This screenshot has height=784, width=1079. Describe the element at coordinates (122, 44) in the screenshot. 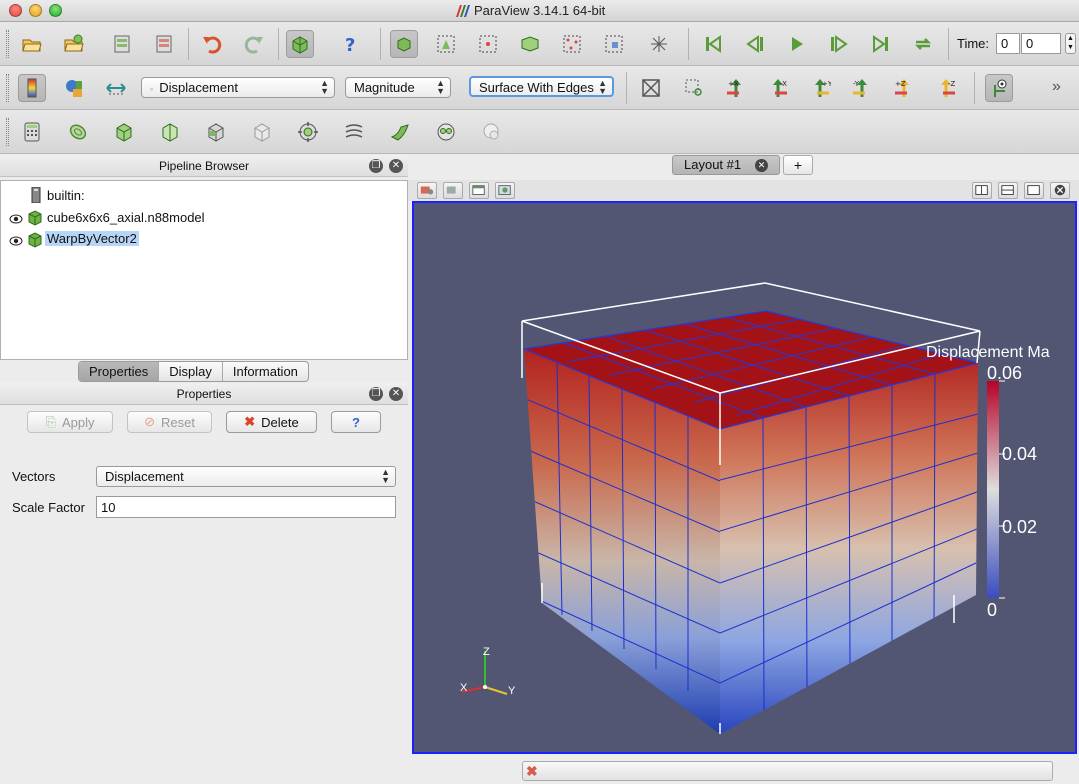

I see `connect-icon` at that location.